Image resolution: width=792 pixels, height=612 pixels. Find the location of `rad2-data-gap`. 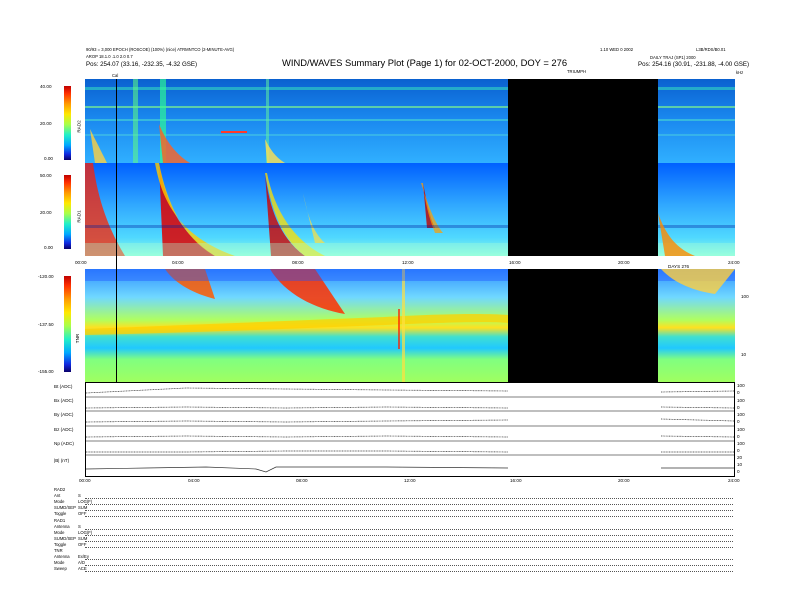

rad2-data-gap is located at coordinates (583, 121).